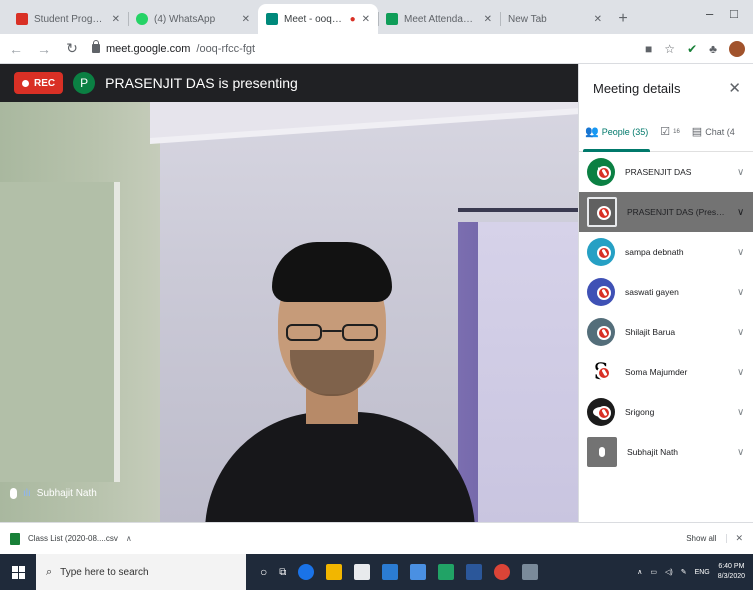 Image resolution: width=753 pixels, height=590 pixels. I want to click on video-thumbnail, so click(602, 452).